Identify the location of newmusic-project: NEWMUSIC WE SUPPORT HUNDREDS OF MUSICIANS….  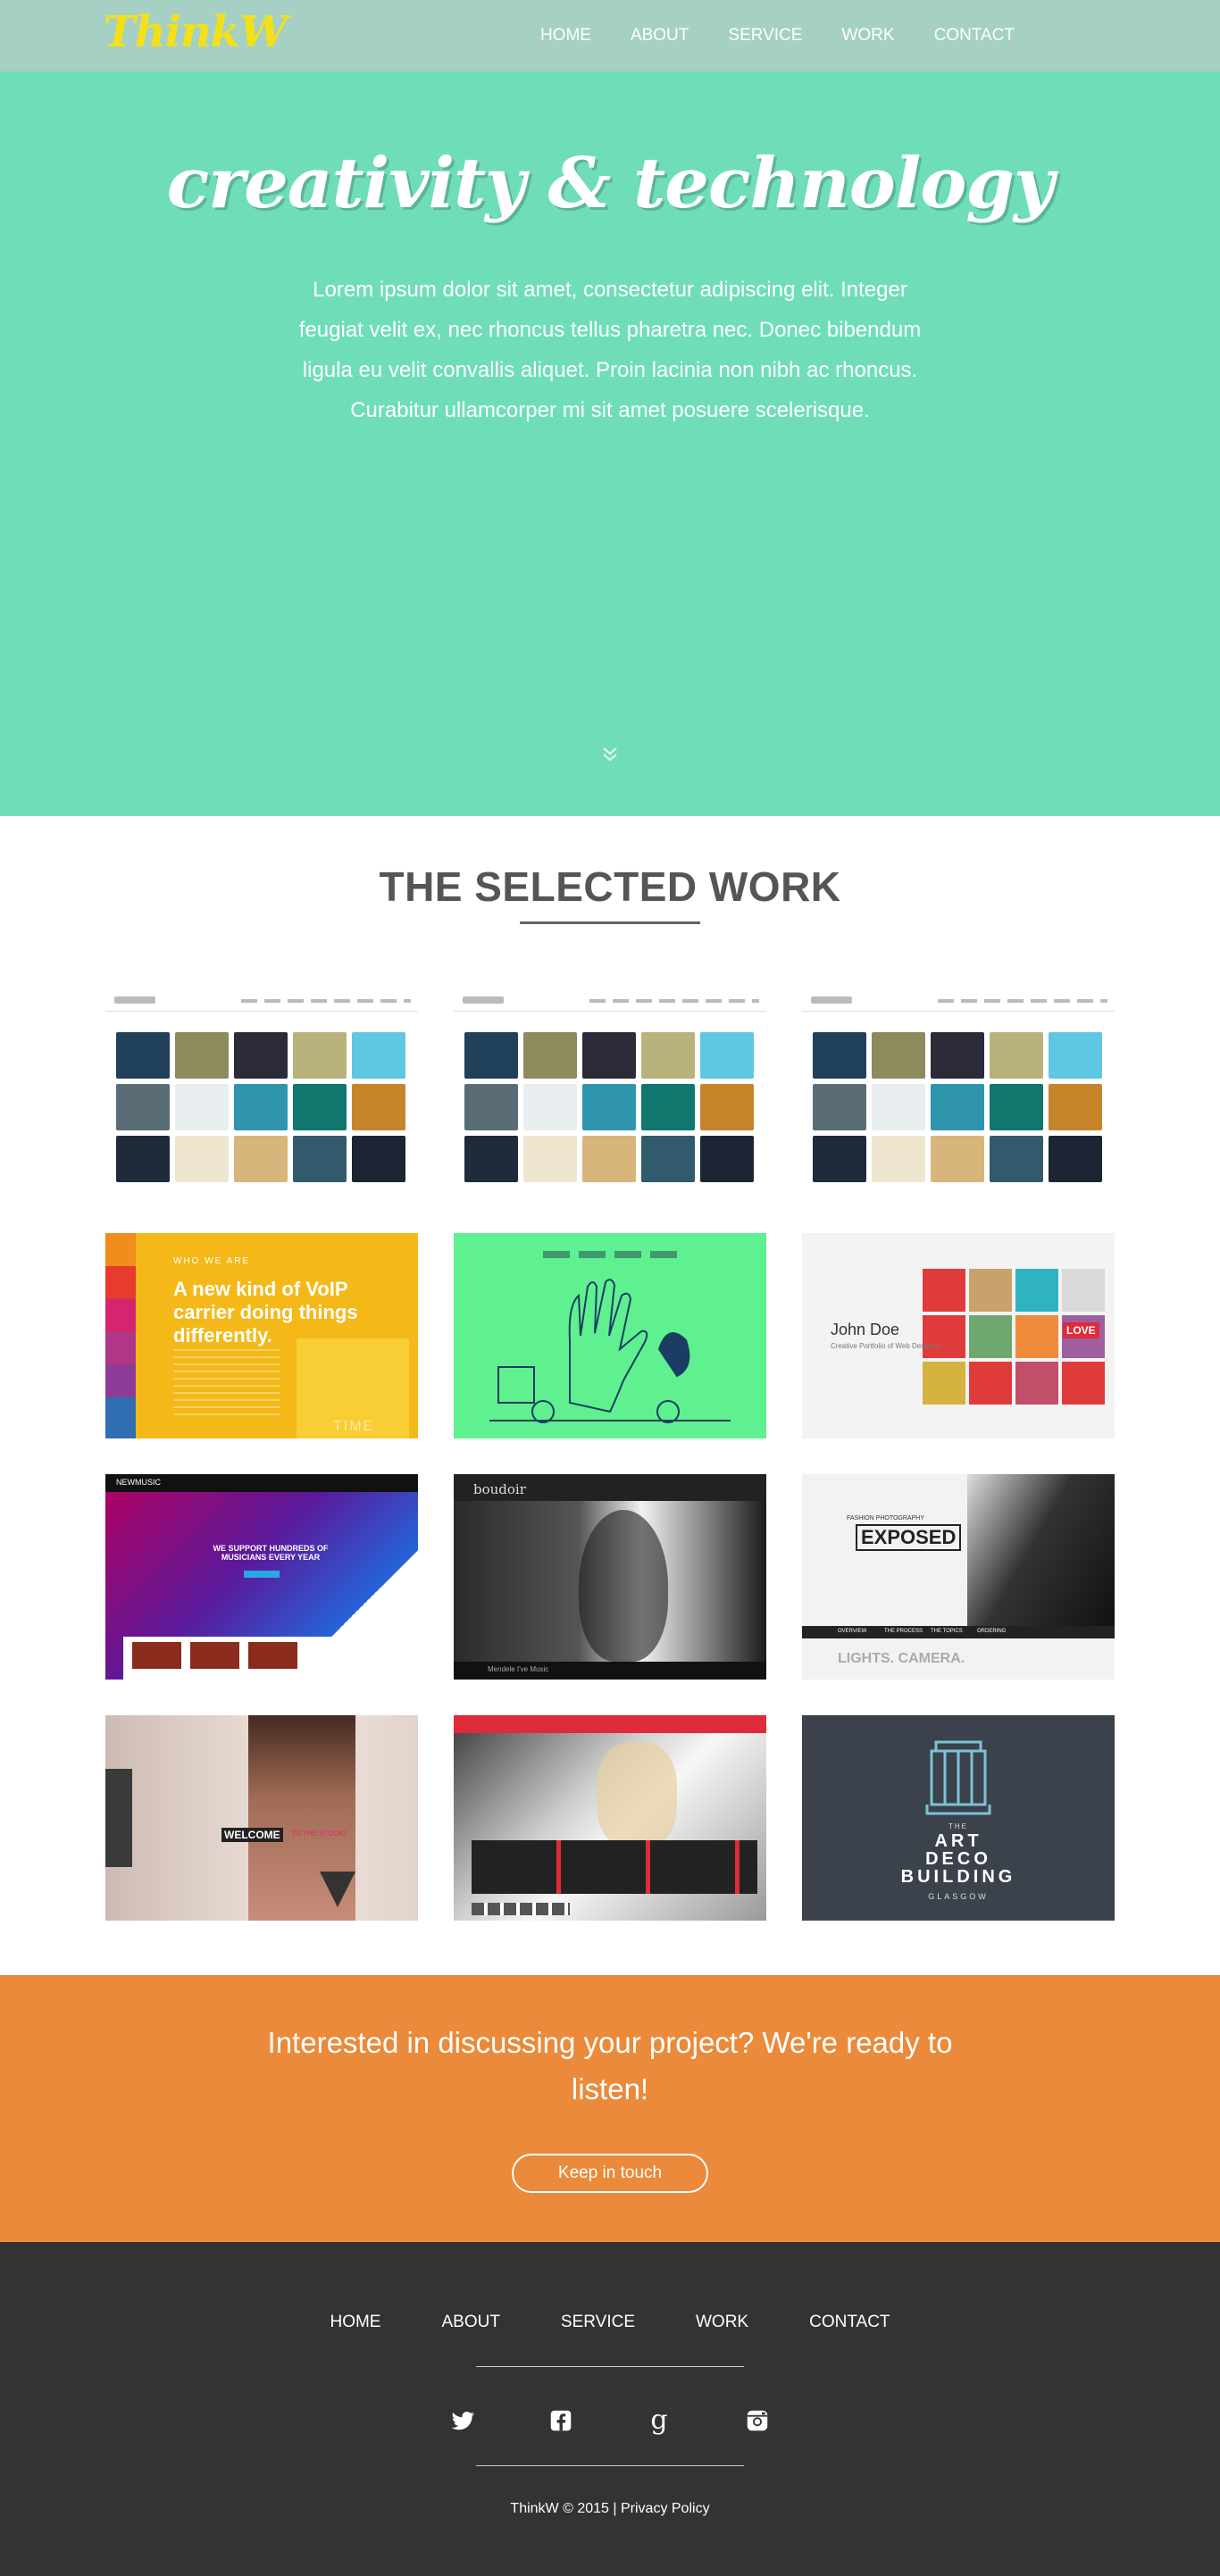
(261, 1577).